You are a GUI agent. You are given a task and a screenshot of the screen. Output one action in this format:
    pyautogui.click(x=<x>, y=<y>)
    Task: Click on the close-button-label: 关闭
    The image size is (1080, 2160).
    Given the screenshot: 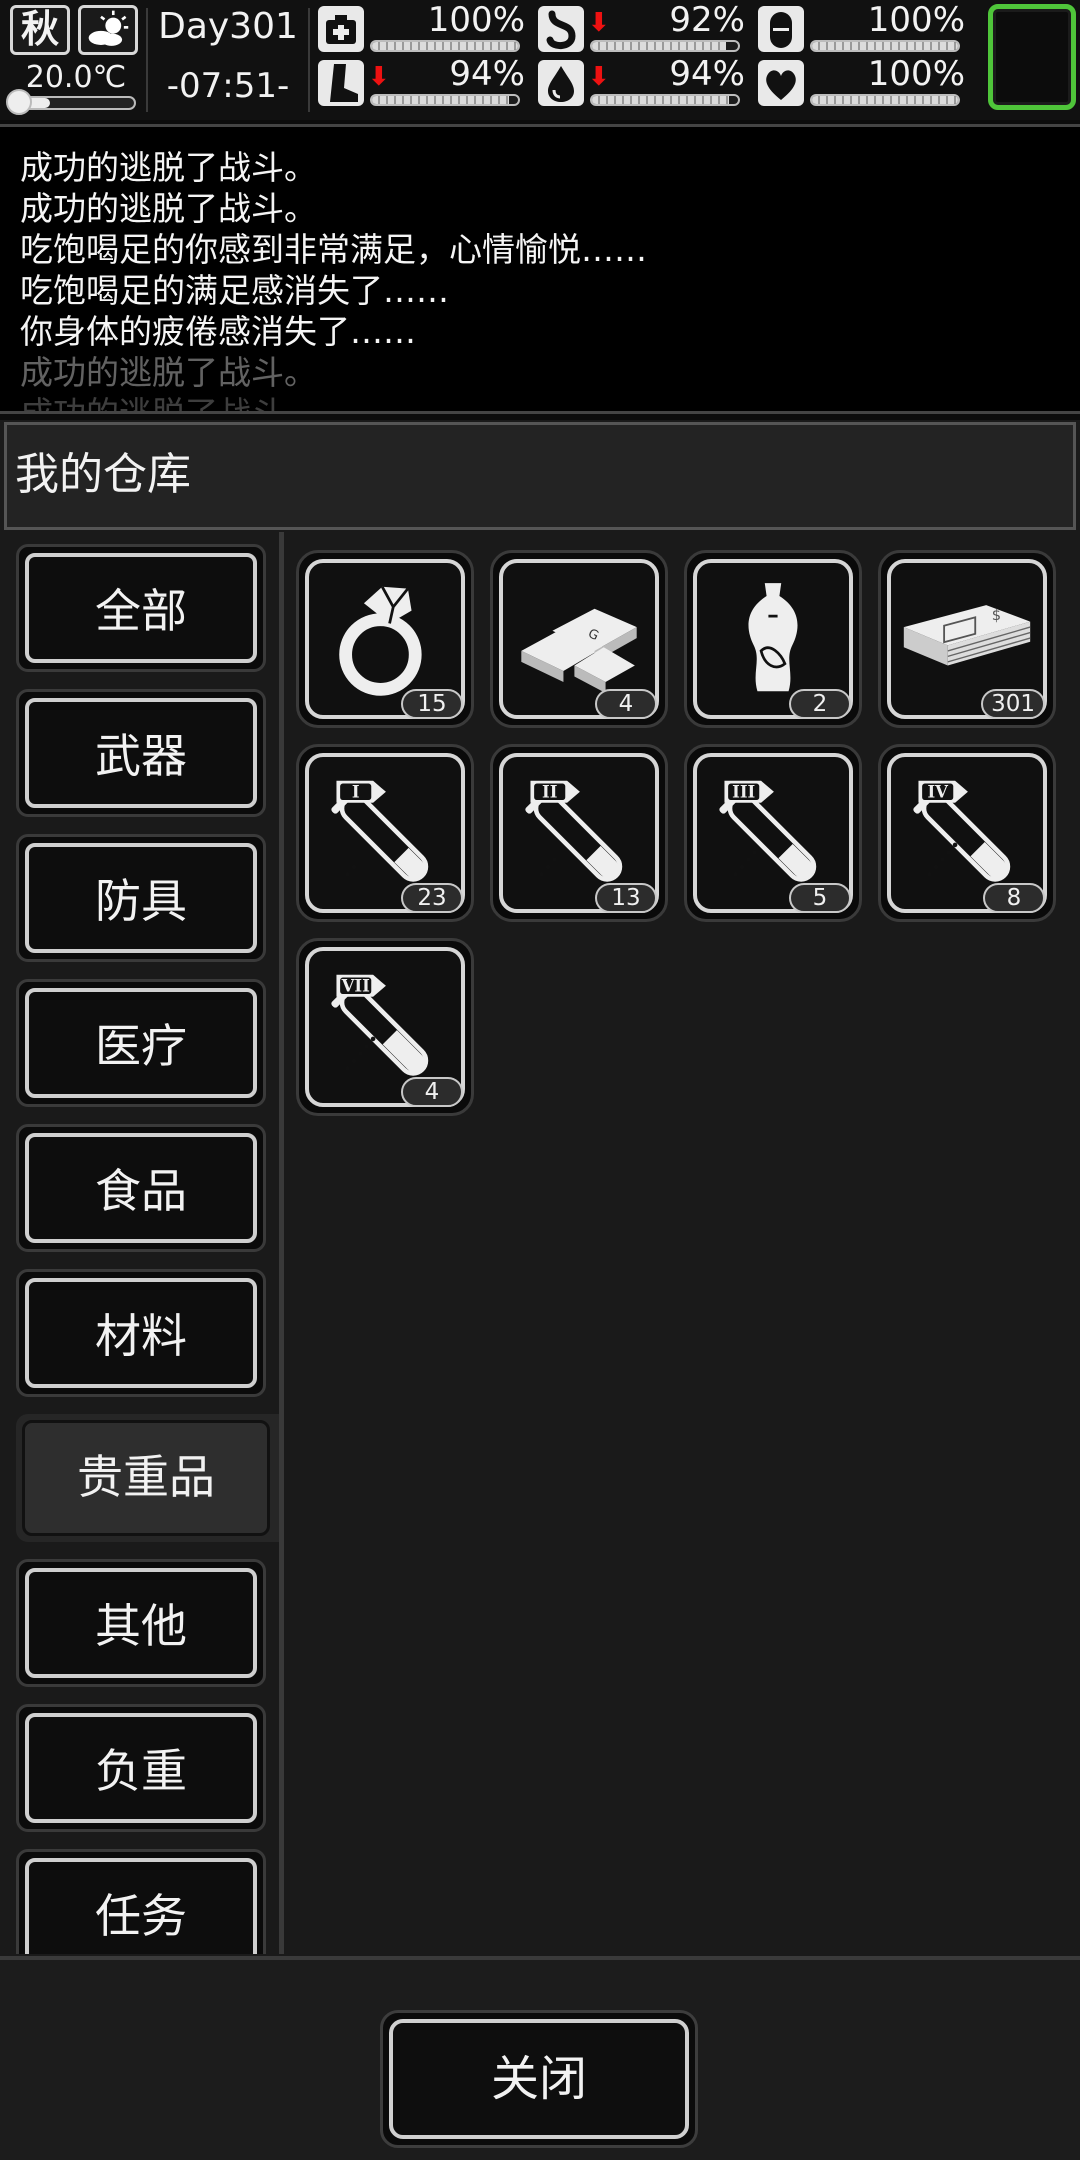 What is the action you would take?
    pyautogui.click(x=539, y=2079)
    